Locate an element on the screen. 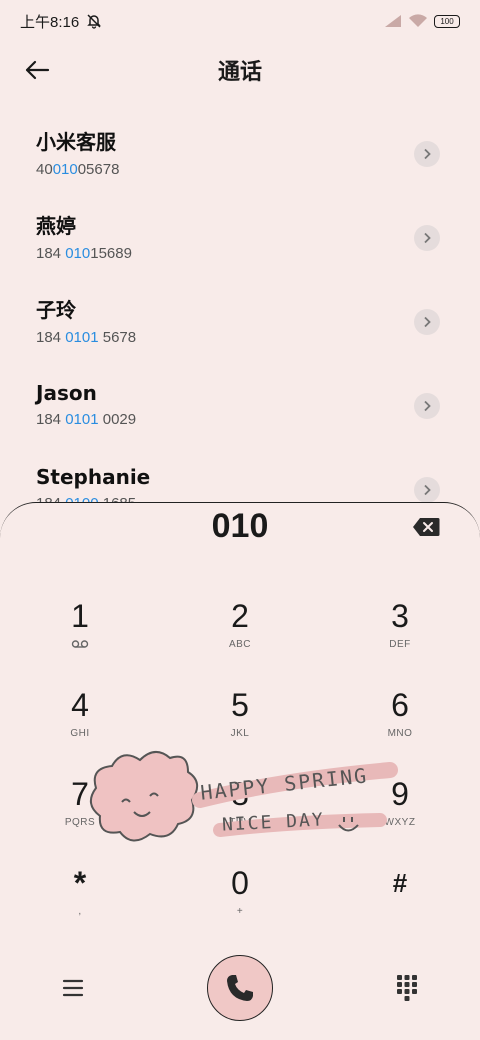 The image size is (480, 1040). back-arrow-icon is located at coordinates (37, 70).